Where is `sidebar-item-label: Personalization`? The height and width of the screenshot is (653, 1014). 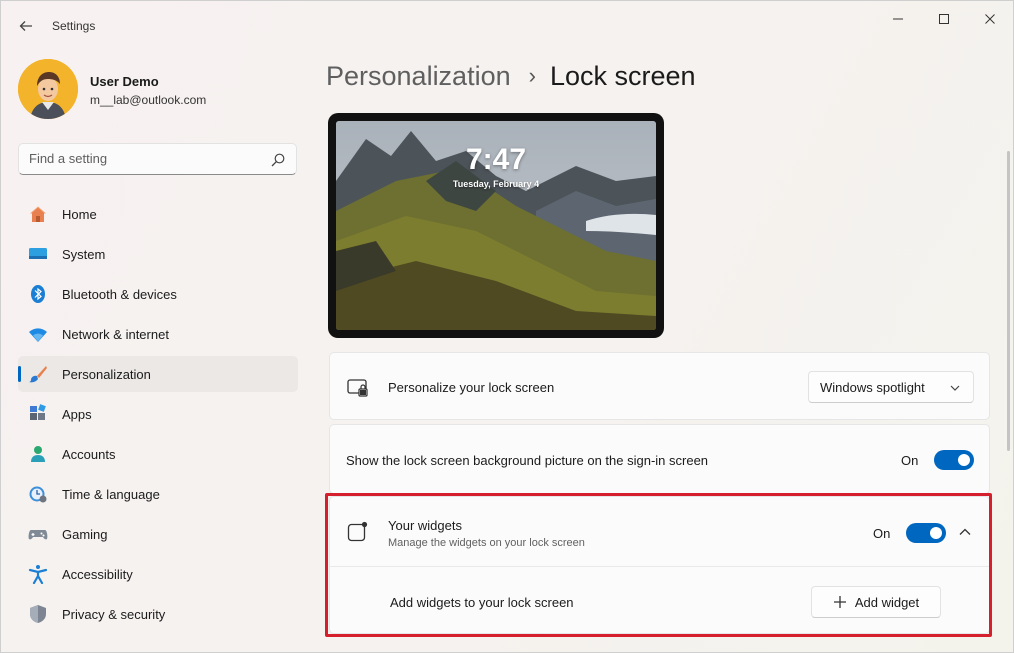
sidebar-item-label: Personalization is located at coordinates (106, 374).